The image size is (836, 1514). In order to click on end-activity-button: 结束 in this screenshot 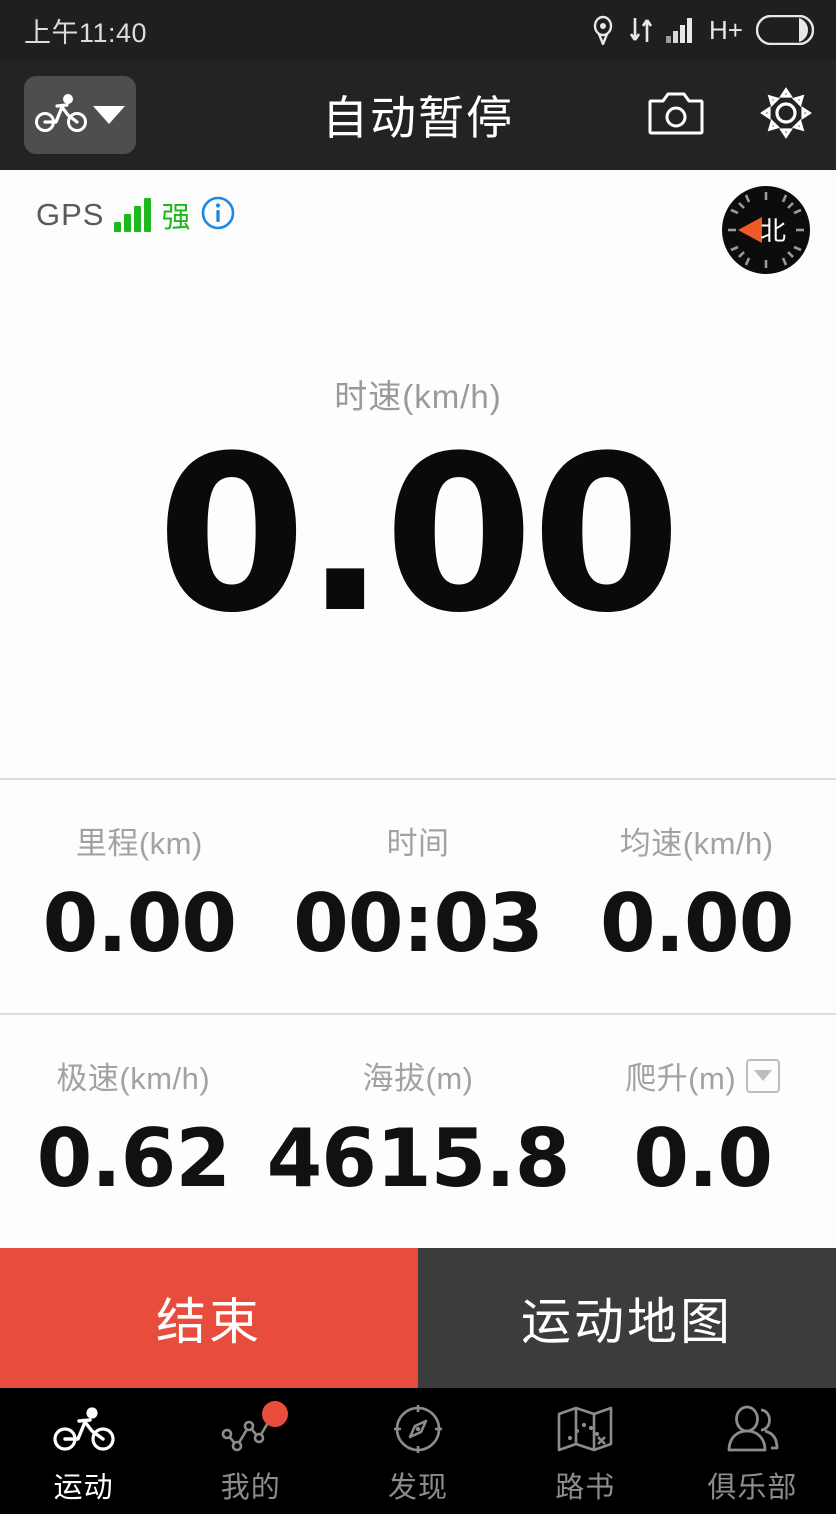, I will do `click(209, 1318)`.